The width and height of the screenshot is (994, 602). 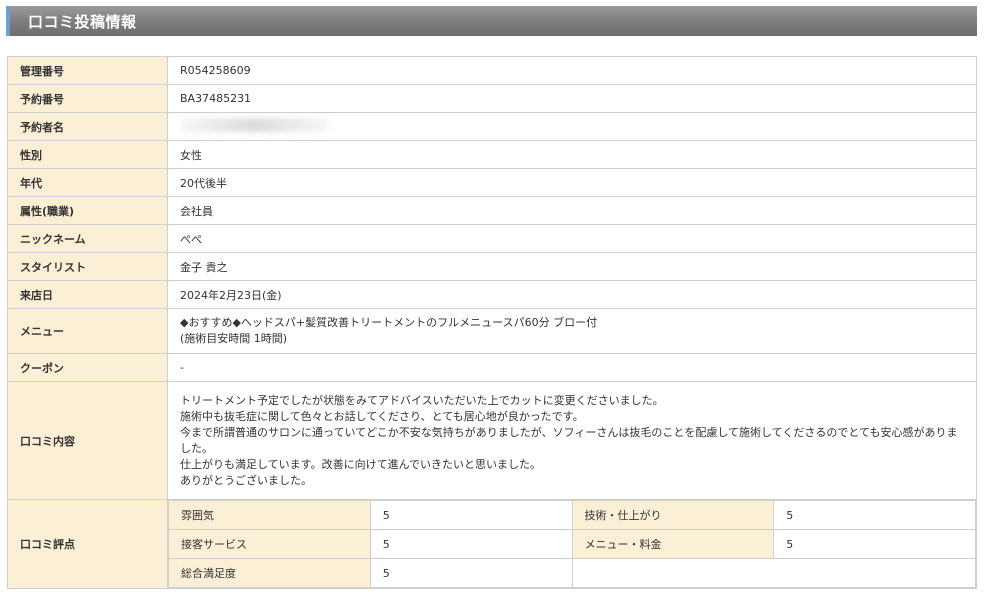 I want to click on row-management-no: 管理番号 R054258609, so click(x=492, y=70).